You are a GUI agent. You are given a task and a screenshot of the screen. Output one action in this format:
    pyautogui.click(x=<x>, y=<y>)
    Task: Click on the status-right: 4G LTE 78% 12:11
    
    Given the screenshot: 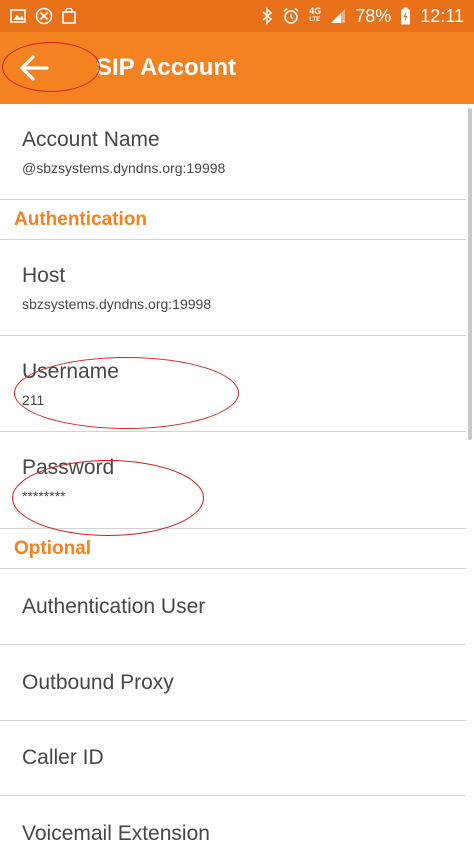 What is the action you would take?
    pyautogui.click(x=362, y=16)
    